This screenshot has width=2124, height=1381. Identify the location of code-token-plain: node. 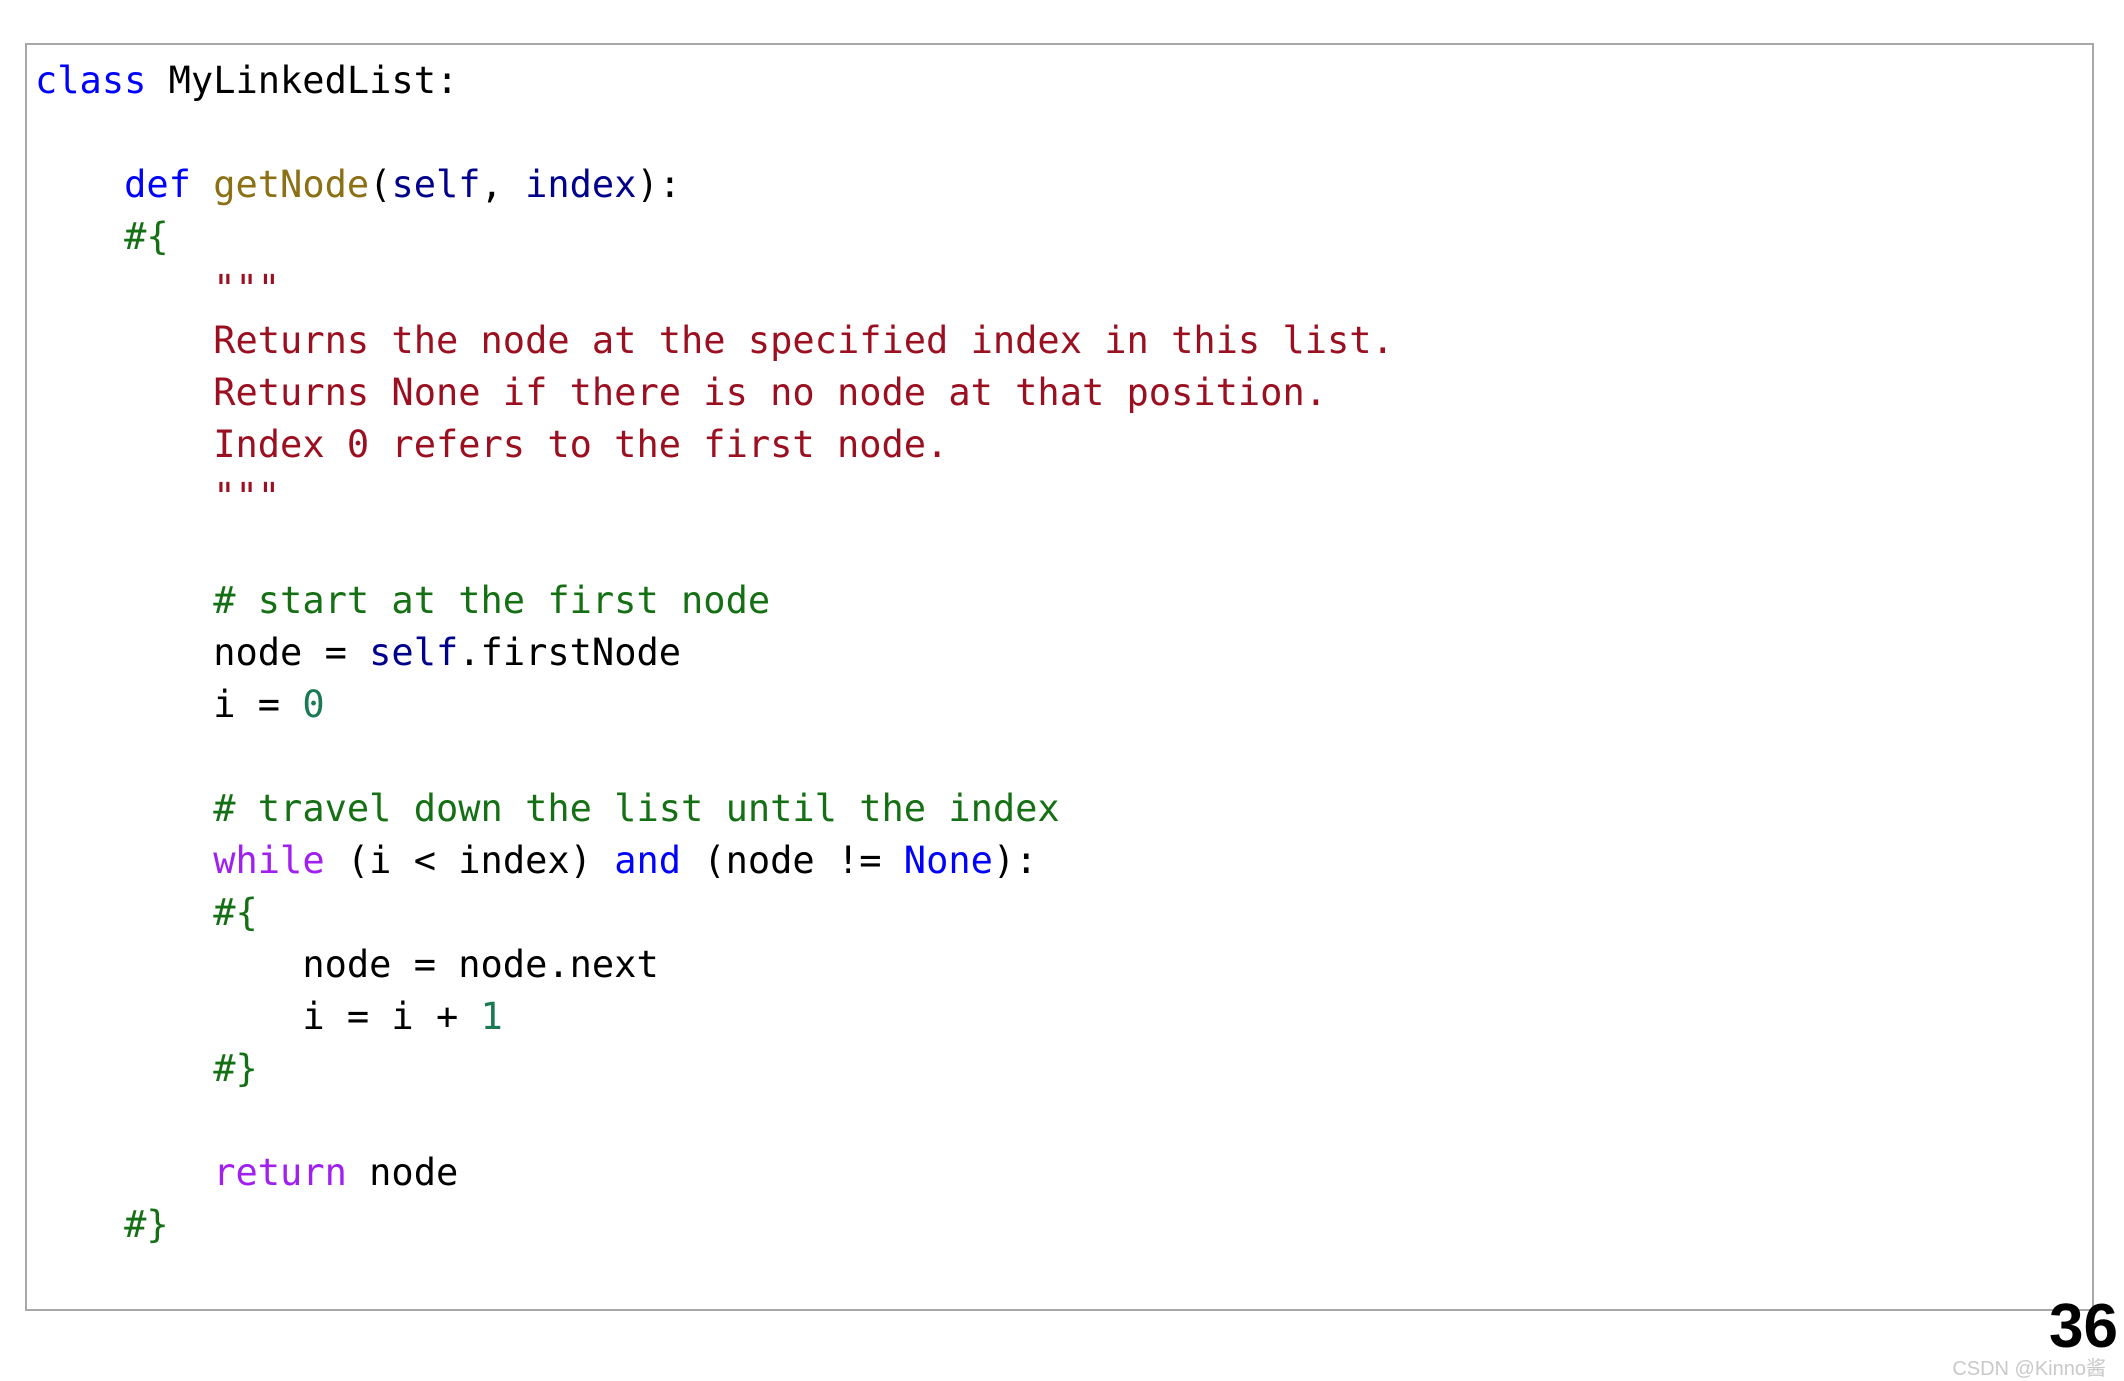
(402, 1172).